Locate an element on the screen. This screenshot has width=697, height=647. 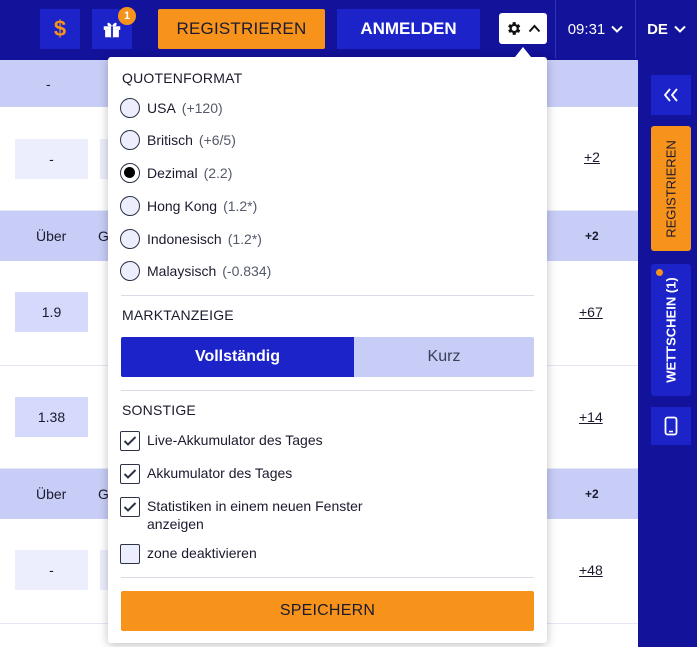
notification-dot is located at coordinates (659, 272).